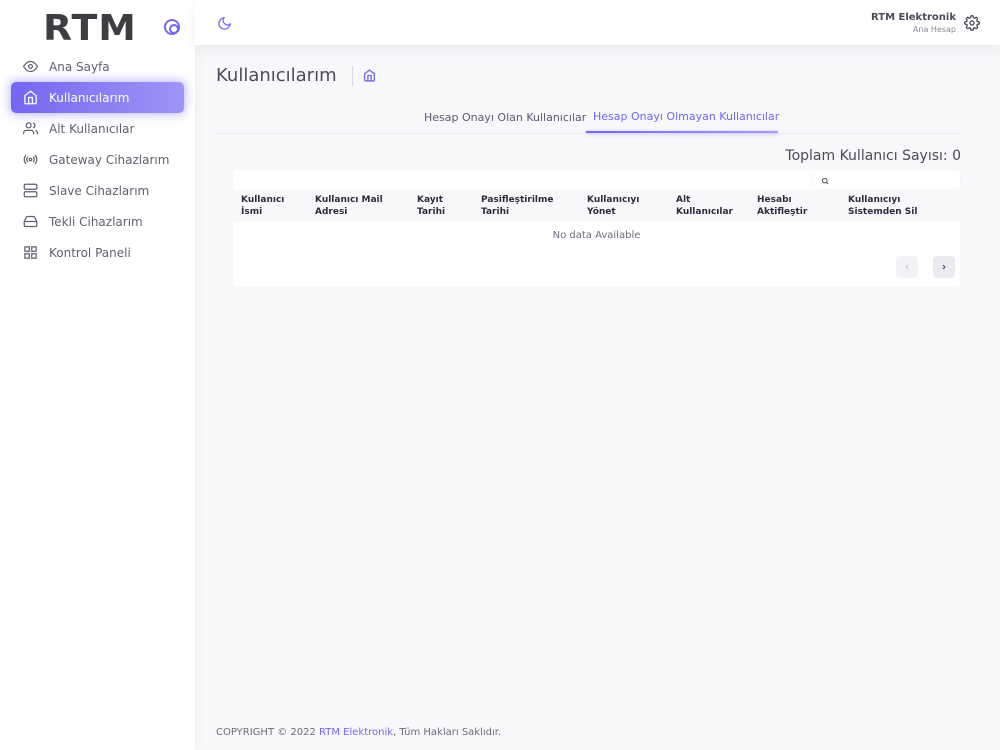 This screenshot has width=1000, height=750. Describe the element at coordinates (439, 206) in the screenshot. I see `column-header: Kayıt Tarihi` at that location.